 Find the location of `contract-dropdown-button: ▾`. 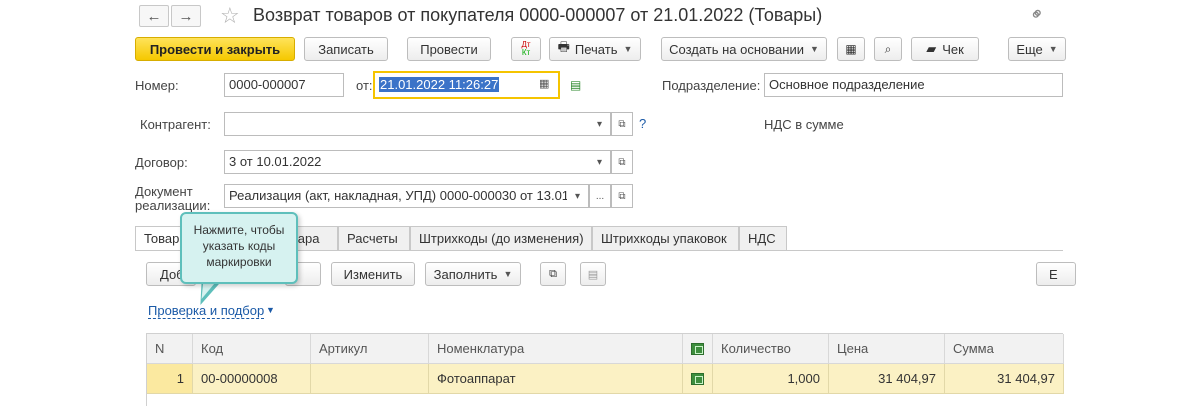

contract-dropdown-button: ▾ is located at coordinates (600, 162).